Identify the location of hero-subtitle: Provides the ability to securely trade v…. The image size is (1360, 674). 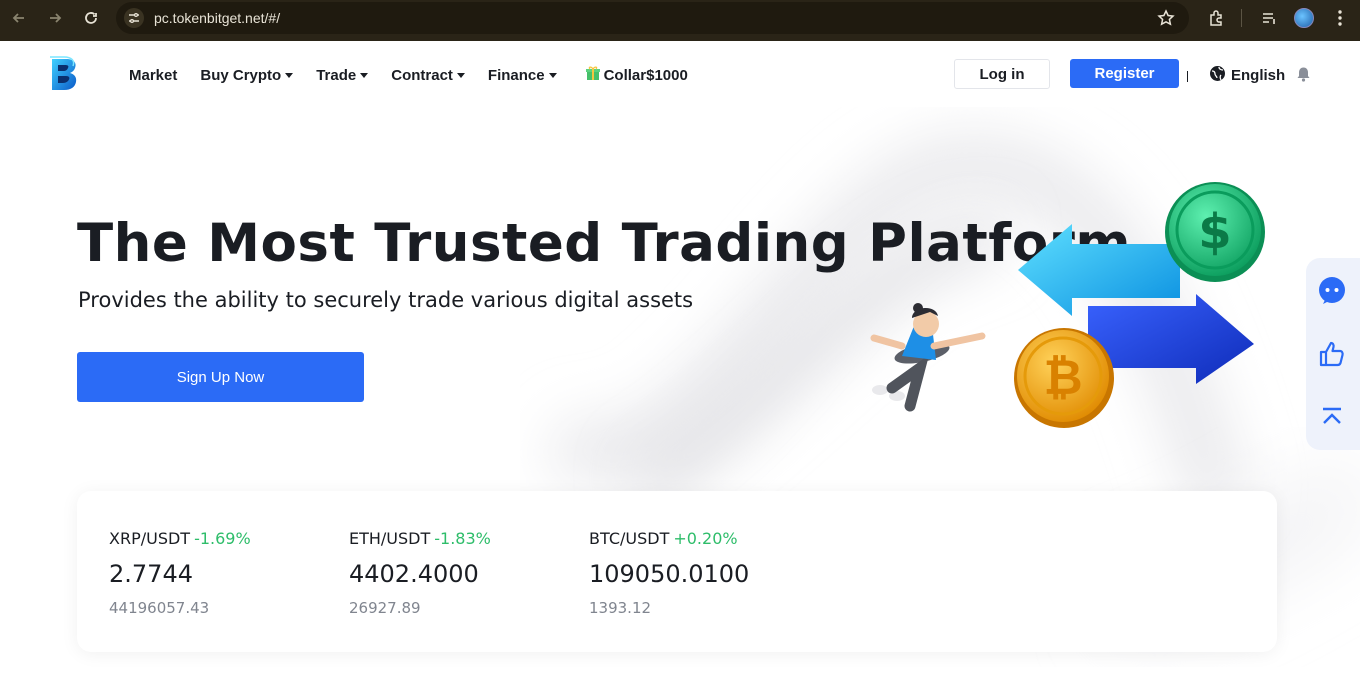
(386, 300).